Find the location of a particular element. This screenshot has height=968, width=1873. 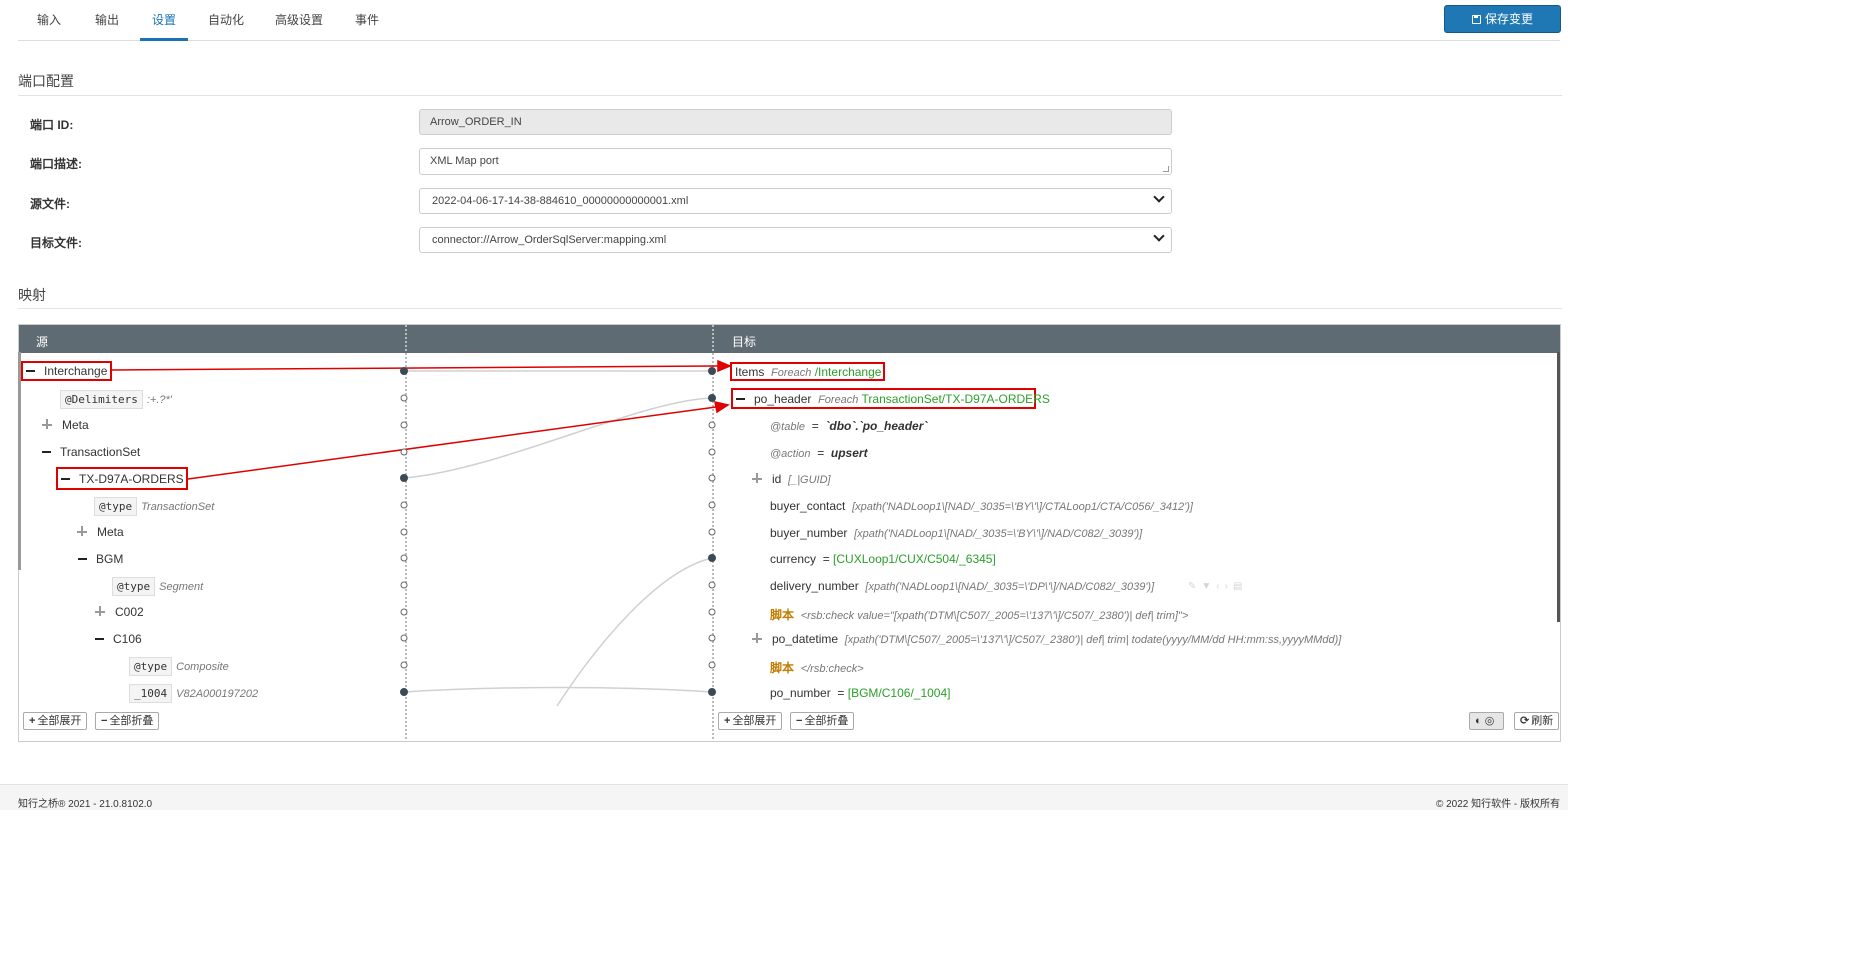

trash-icon: ▤ is located at coordinates (1240, 586).